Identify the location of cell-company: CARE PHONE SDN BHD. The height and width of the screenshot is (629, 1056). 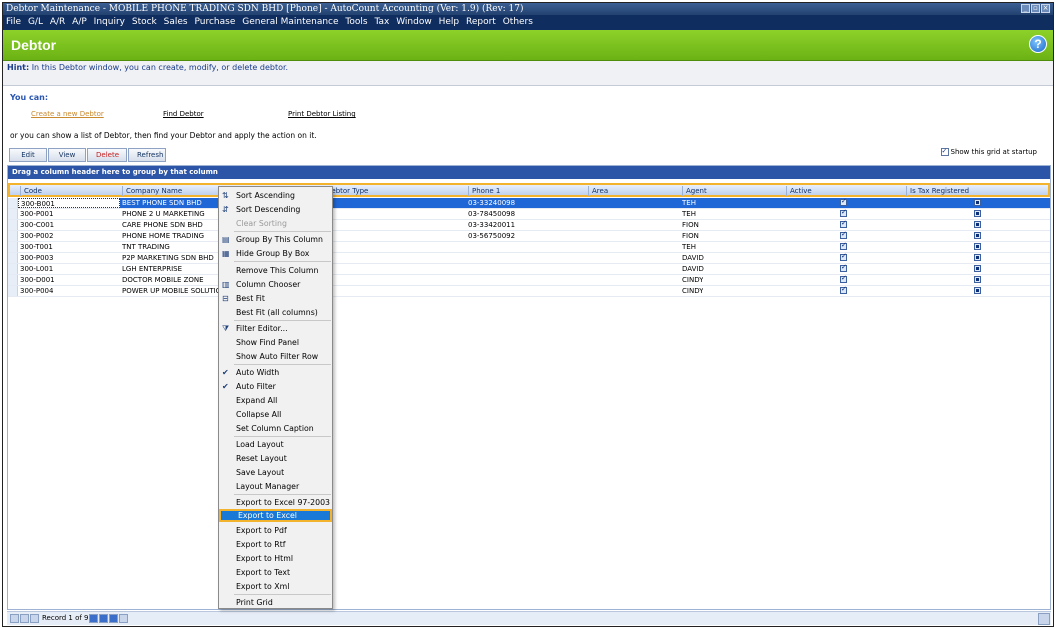
(172, 225).